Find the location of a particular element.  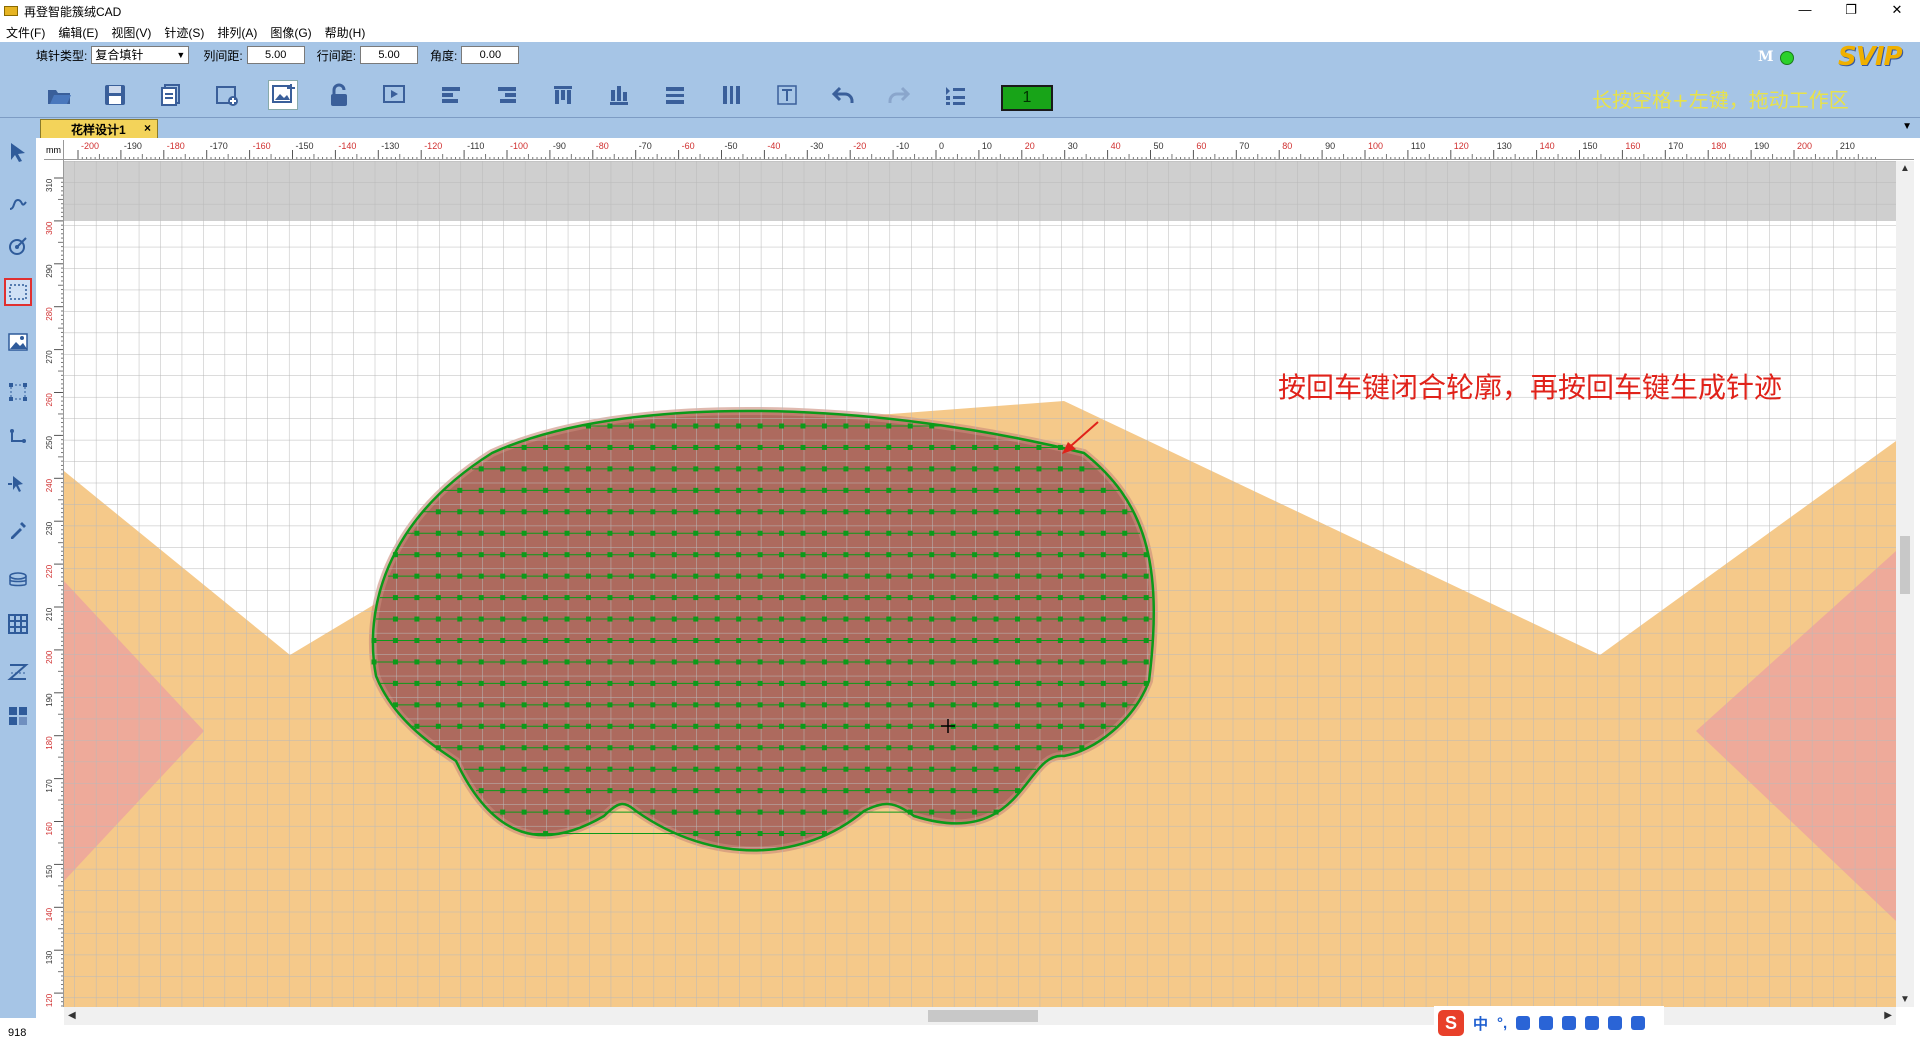

ruler-label: -160 is located at coordinates (262, 146).